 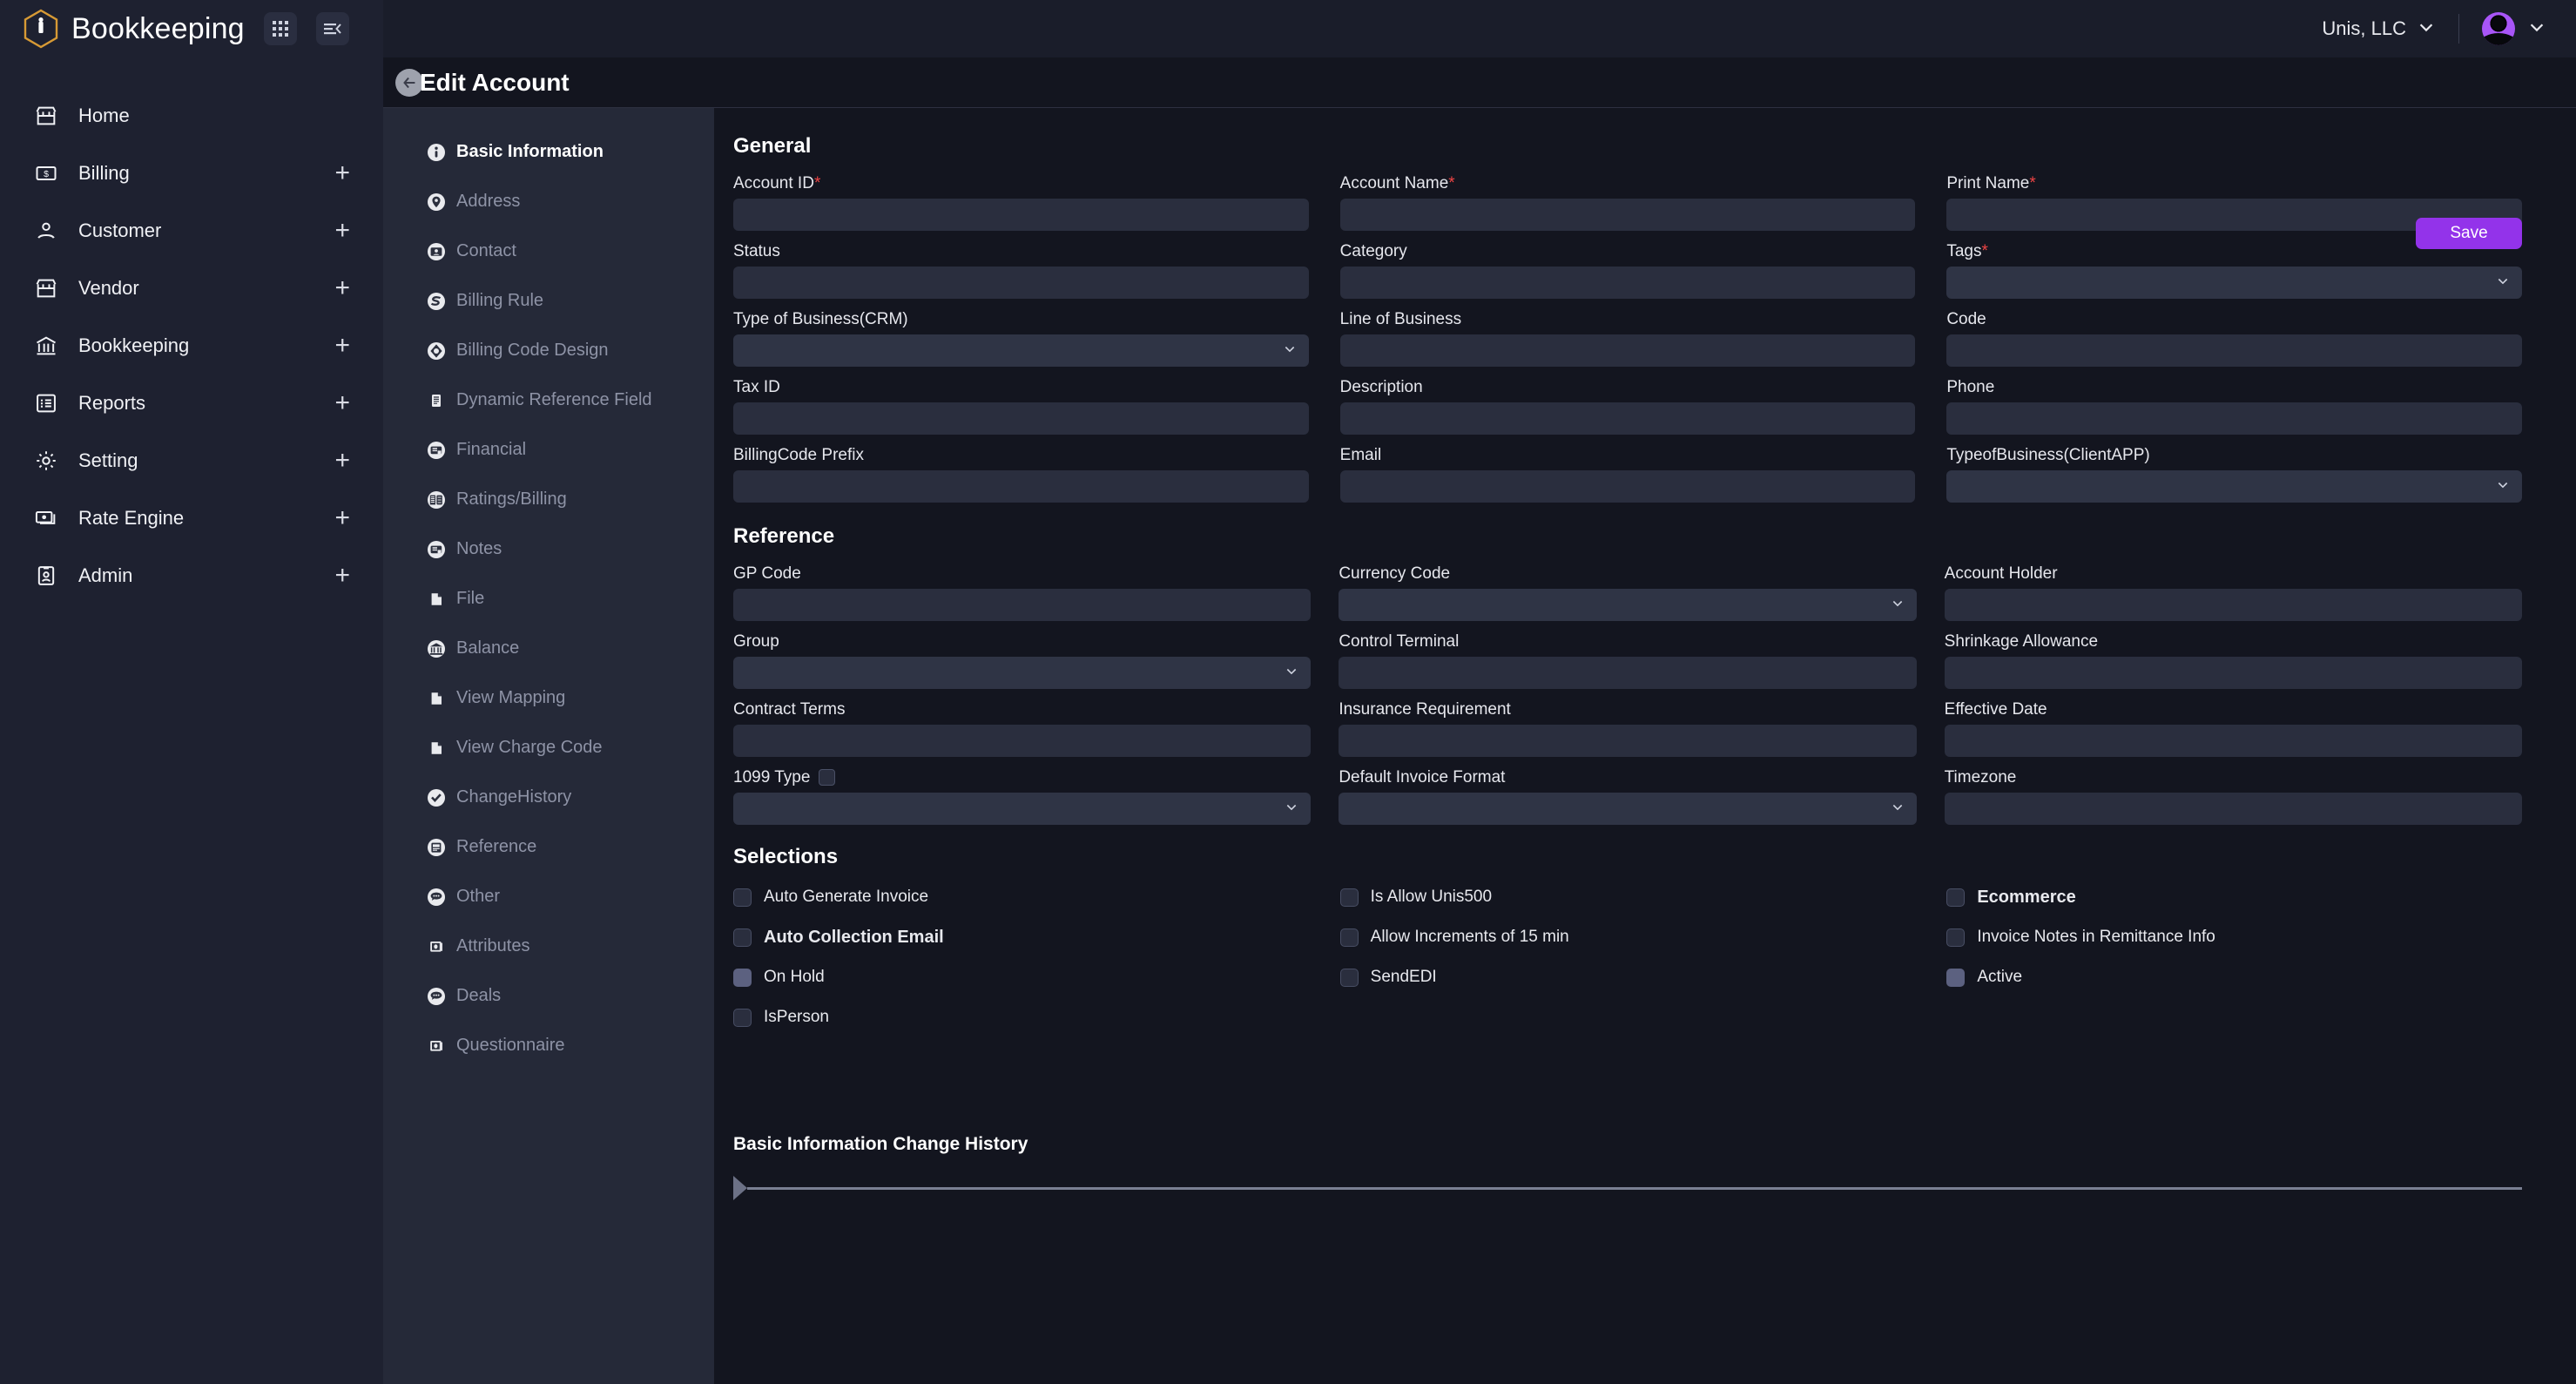 I want to click on account-name-input, so click(x=1627, y=215).